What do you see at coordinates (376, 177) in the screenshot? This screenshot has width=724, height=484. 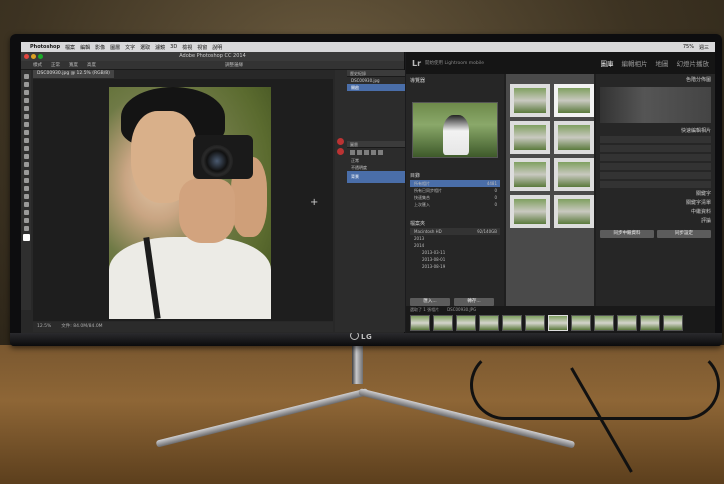 I see `layer-background: 背景` at bounding box center [376, 177].